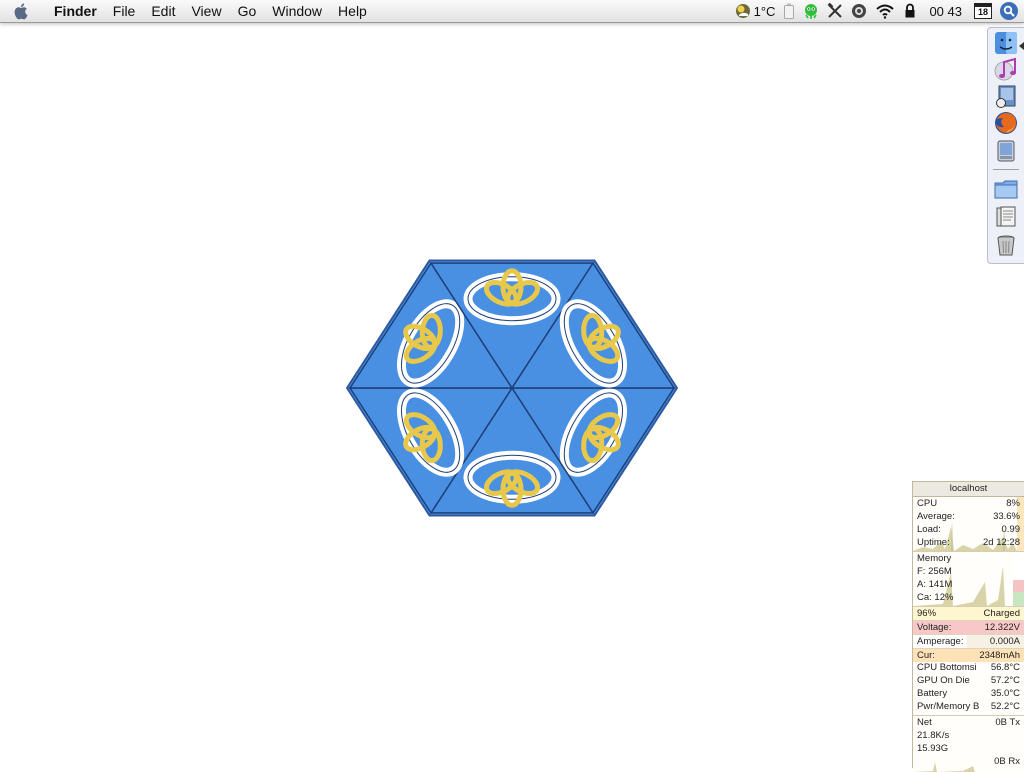  What do you see at coordinates (247, 11) in the screenshot?
I see `menu-go: Go` at bounding box center [247, 11].